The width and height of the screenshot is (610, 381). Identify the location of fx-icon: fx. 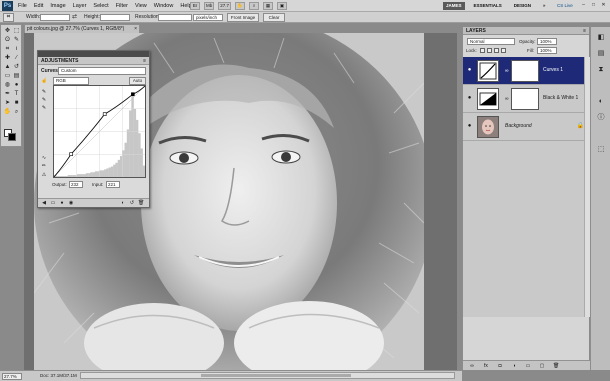
(486, 366).